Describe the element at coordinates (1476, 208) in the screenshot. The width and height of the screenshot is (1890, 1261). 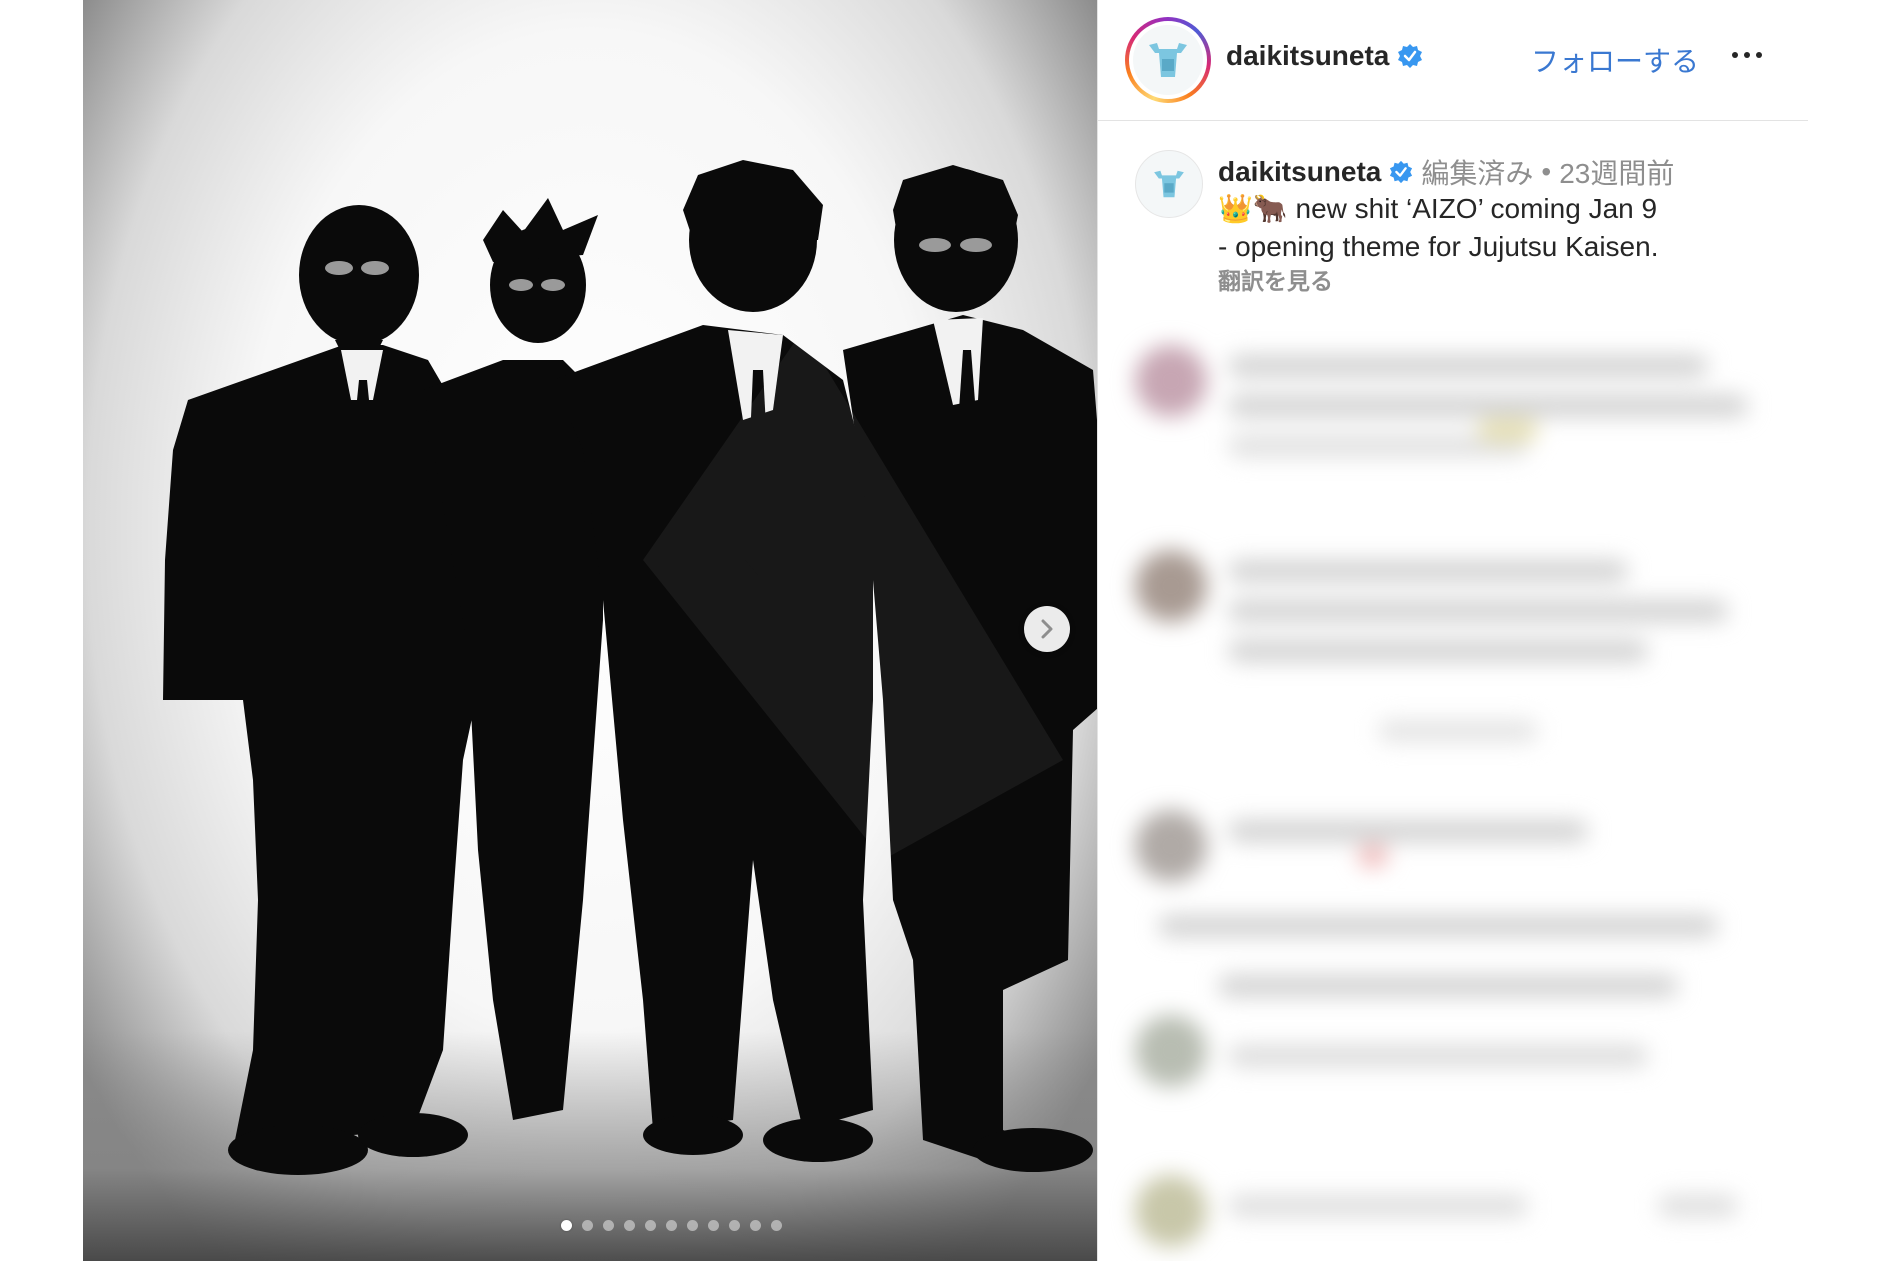
I see `caption-line-1: new shit ‘AIZO’ coming Jan 9` at that location.